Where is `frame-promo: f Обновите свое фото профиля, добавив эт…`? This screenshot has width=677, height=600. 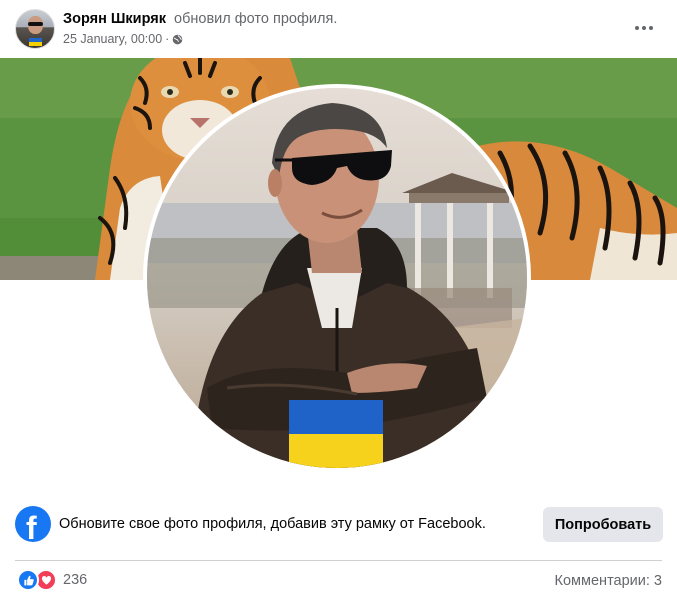 frame-promo: f Обновите свое фото профиля, добавив эт… is located at coordinates (338, 524).